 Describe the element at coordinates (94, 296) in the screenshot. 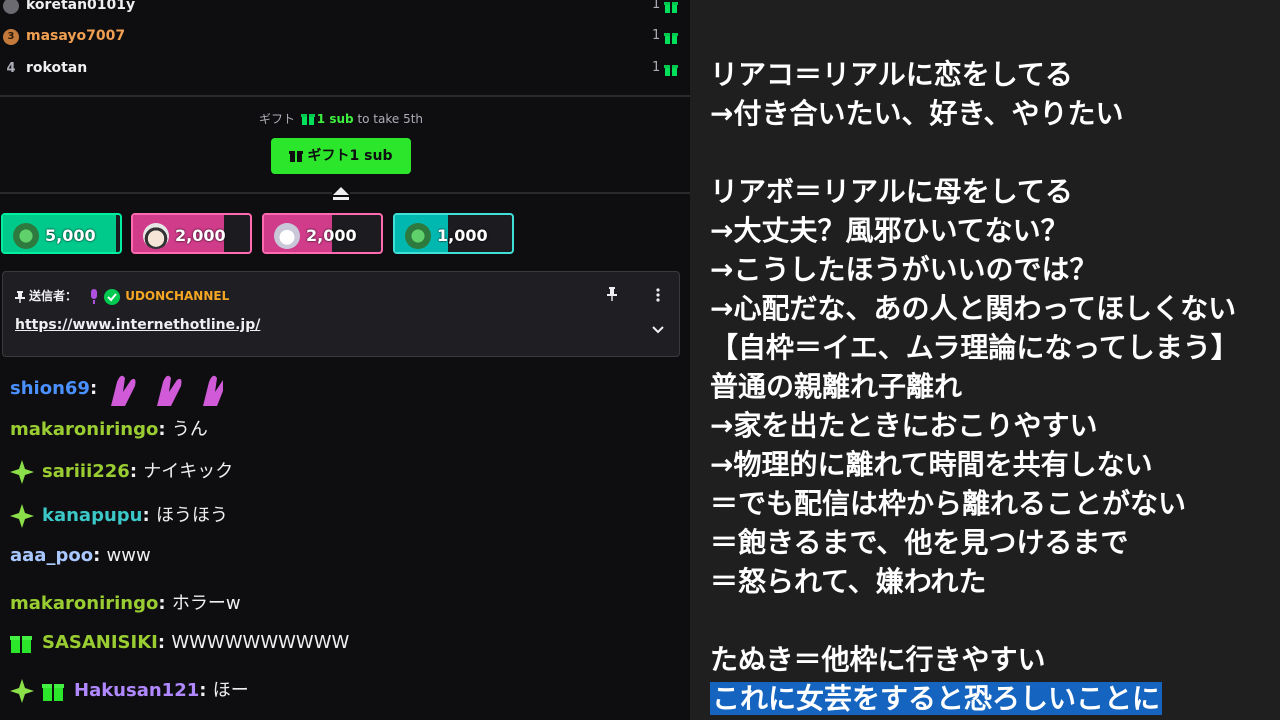

I see `microphone-icon` at that location.